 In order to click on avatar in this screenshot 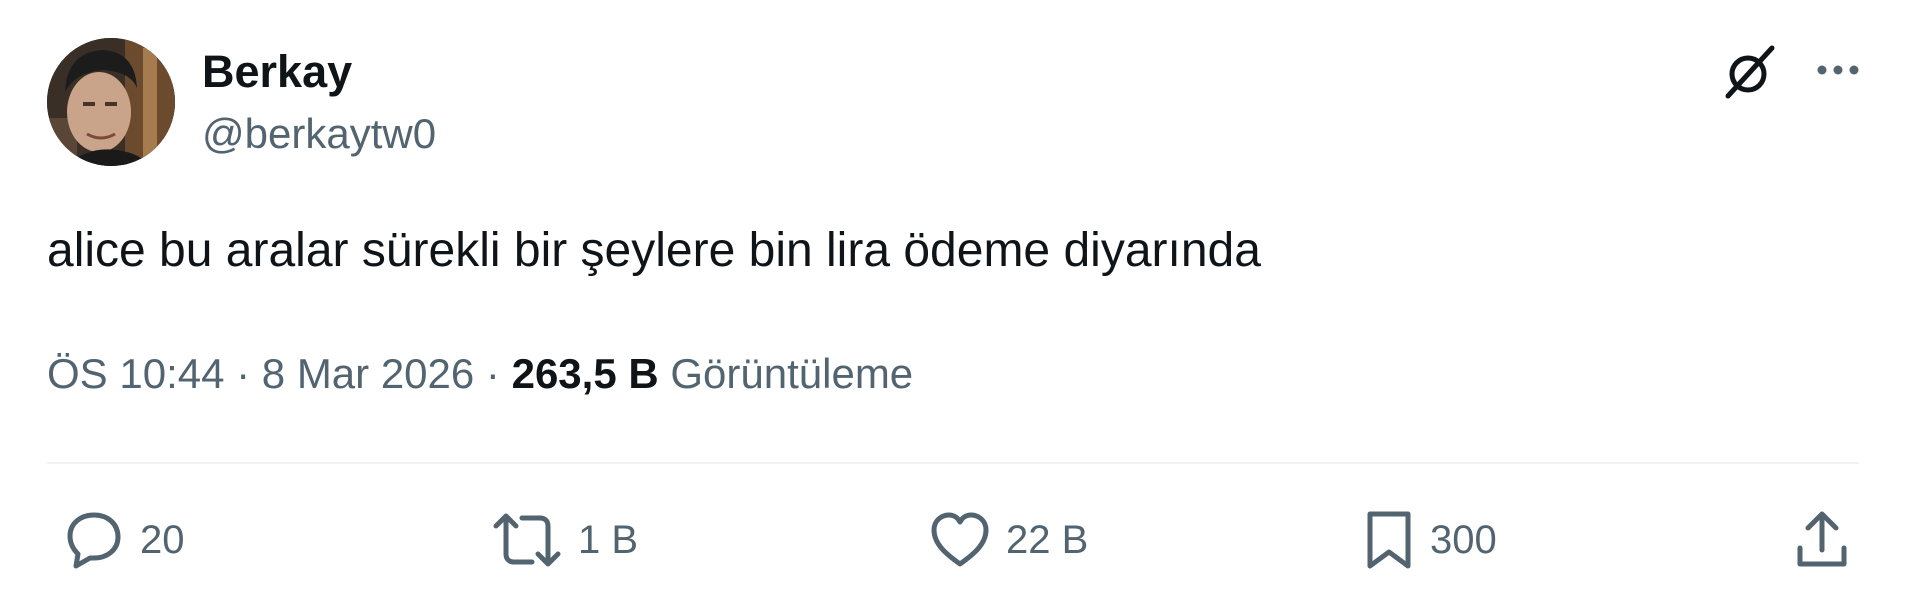, I will do `click(111, 102)`.